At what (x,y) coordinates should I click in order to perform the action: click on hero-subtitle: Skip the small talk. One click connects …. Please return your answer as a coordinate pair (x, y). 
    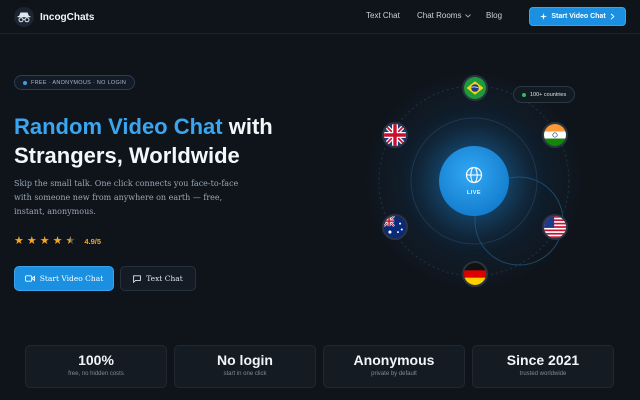
    Looking at the image, I should click on (126, 197).